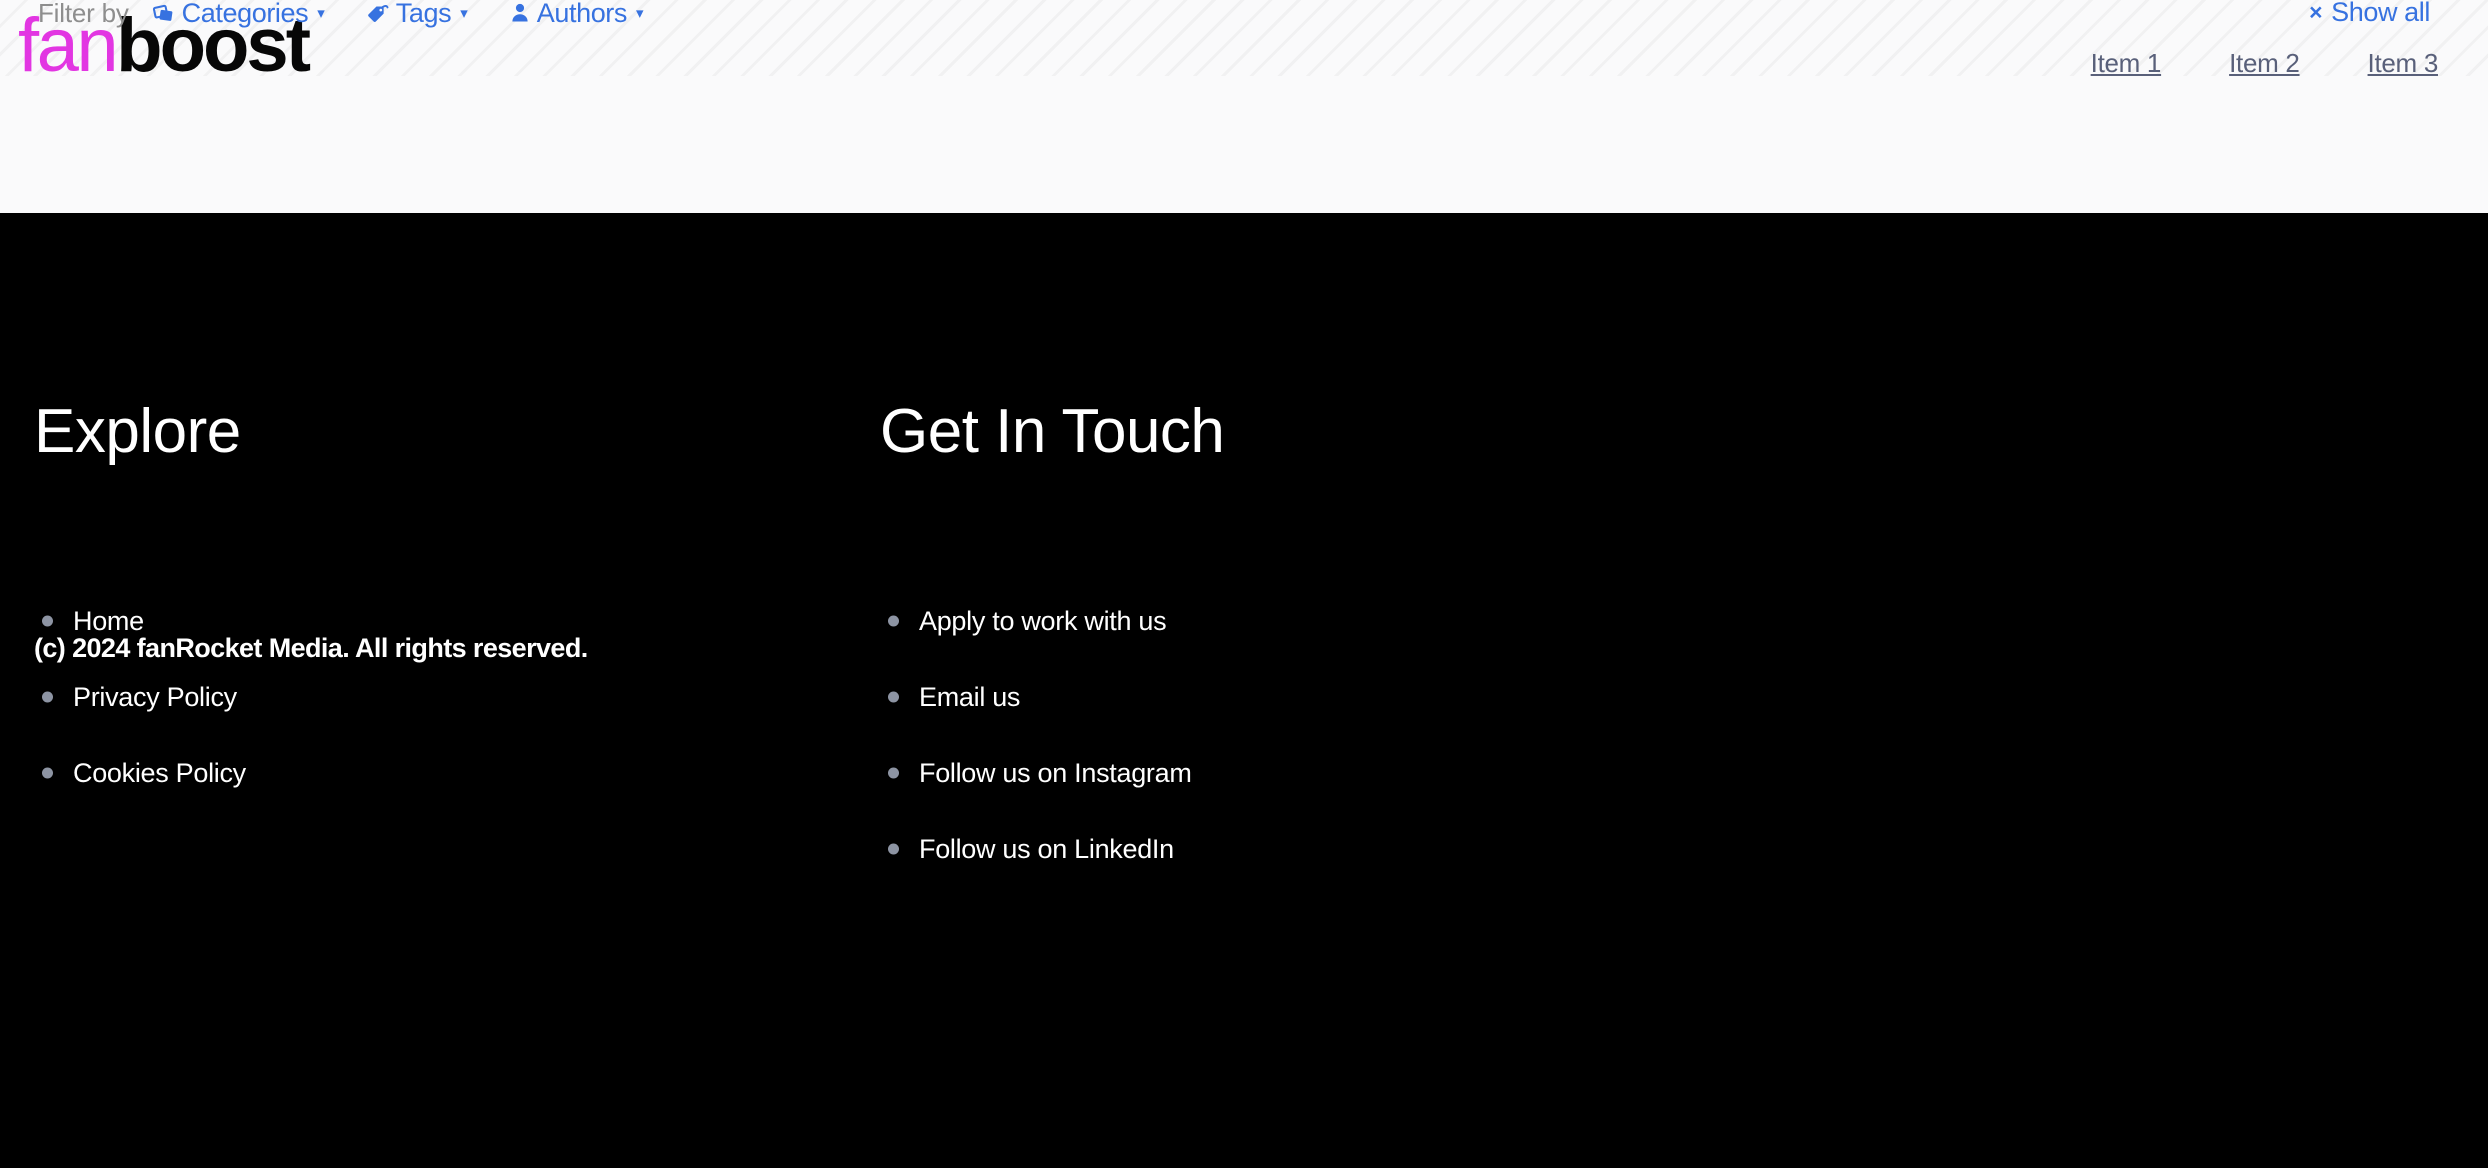 Image resolution: width=2488 pixels, height=1168 pixels. Describe the element at coordinates (159, 773) in the screenshot. I see `footer-link-cookies-policy: Cookies Policy` at that location.